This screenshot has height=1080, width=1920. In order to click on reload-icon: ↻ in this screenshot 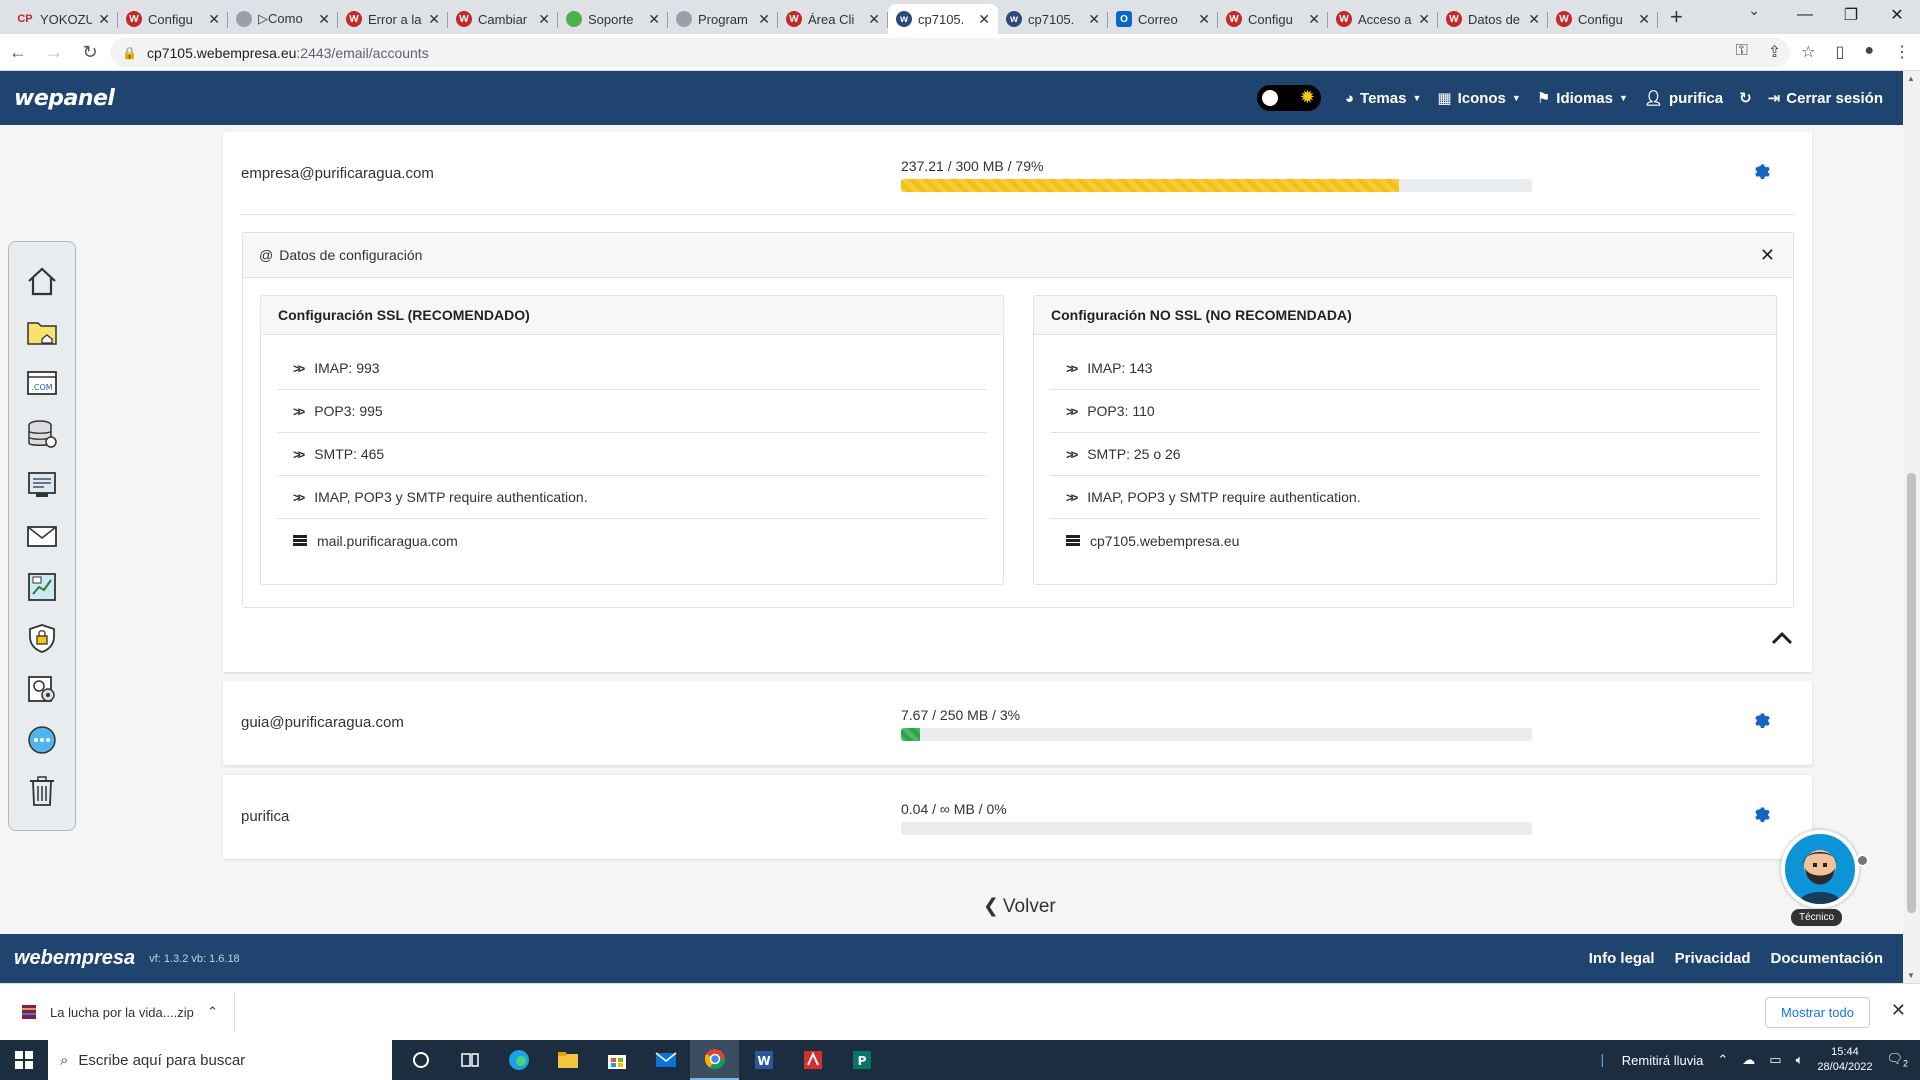, I will do `click(90, 52)`.